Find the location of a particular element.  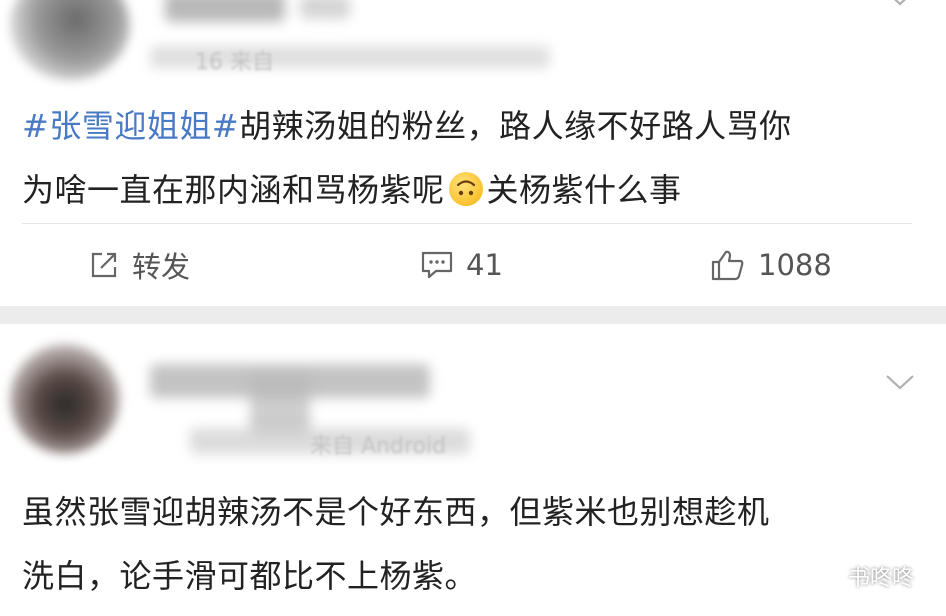

action-bar: 转发 41 1088 is located at coordinates (473, 265).